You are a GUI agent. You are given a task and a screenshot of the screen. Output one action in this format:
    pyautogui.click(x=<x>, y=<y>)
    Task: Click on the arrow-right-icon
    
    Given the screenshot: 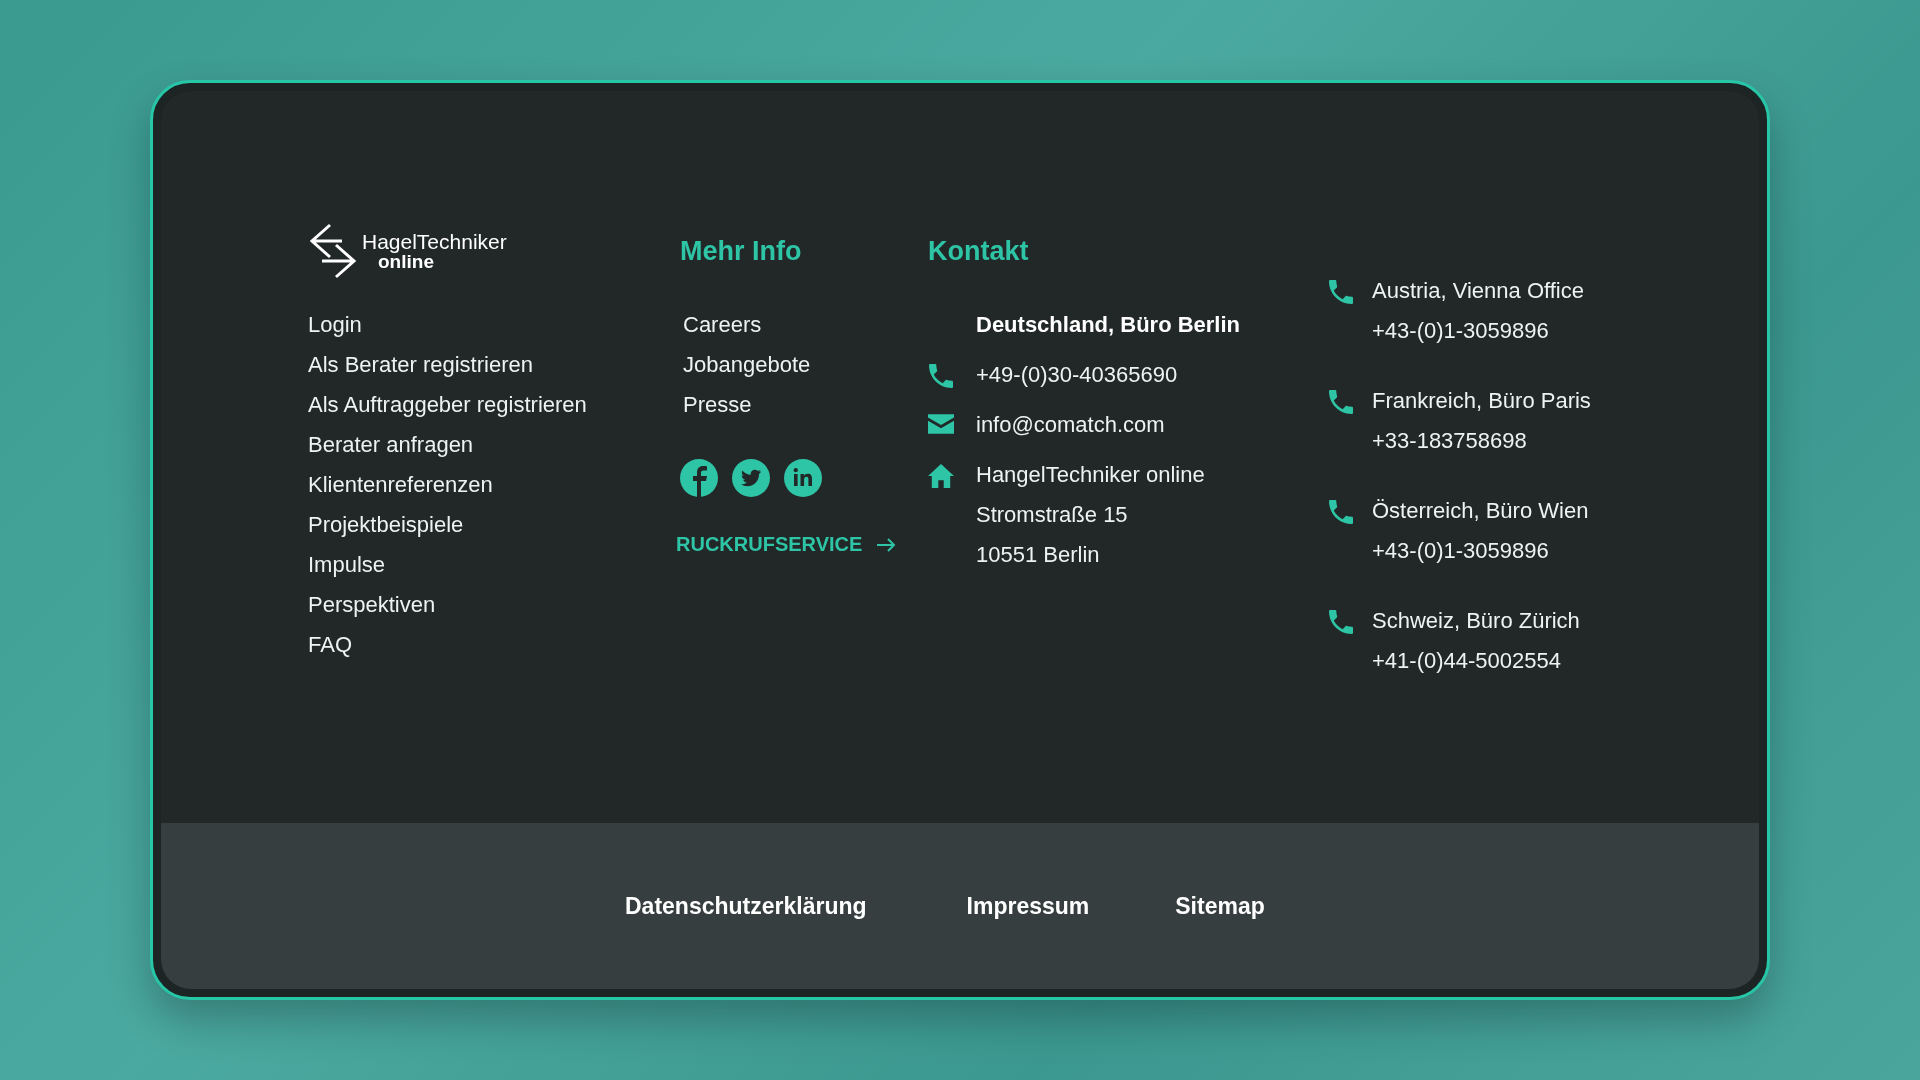 What is the action you would take?
    pyautogui.click(x=886, y=544)
    